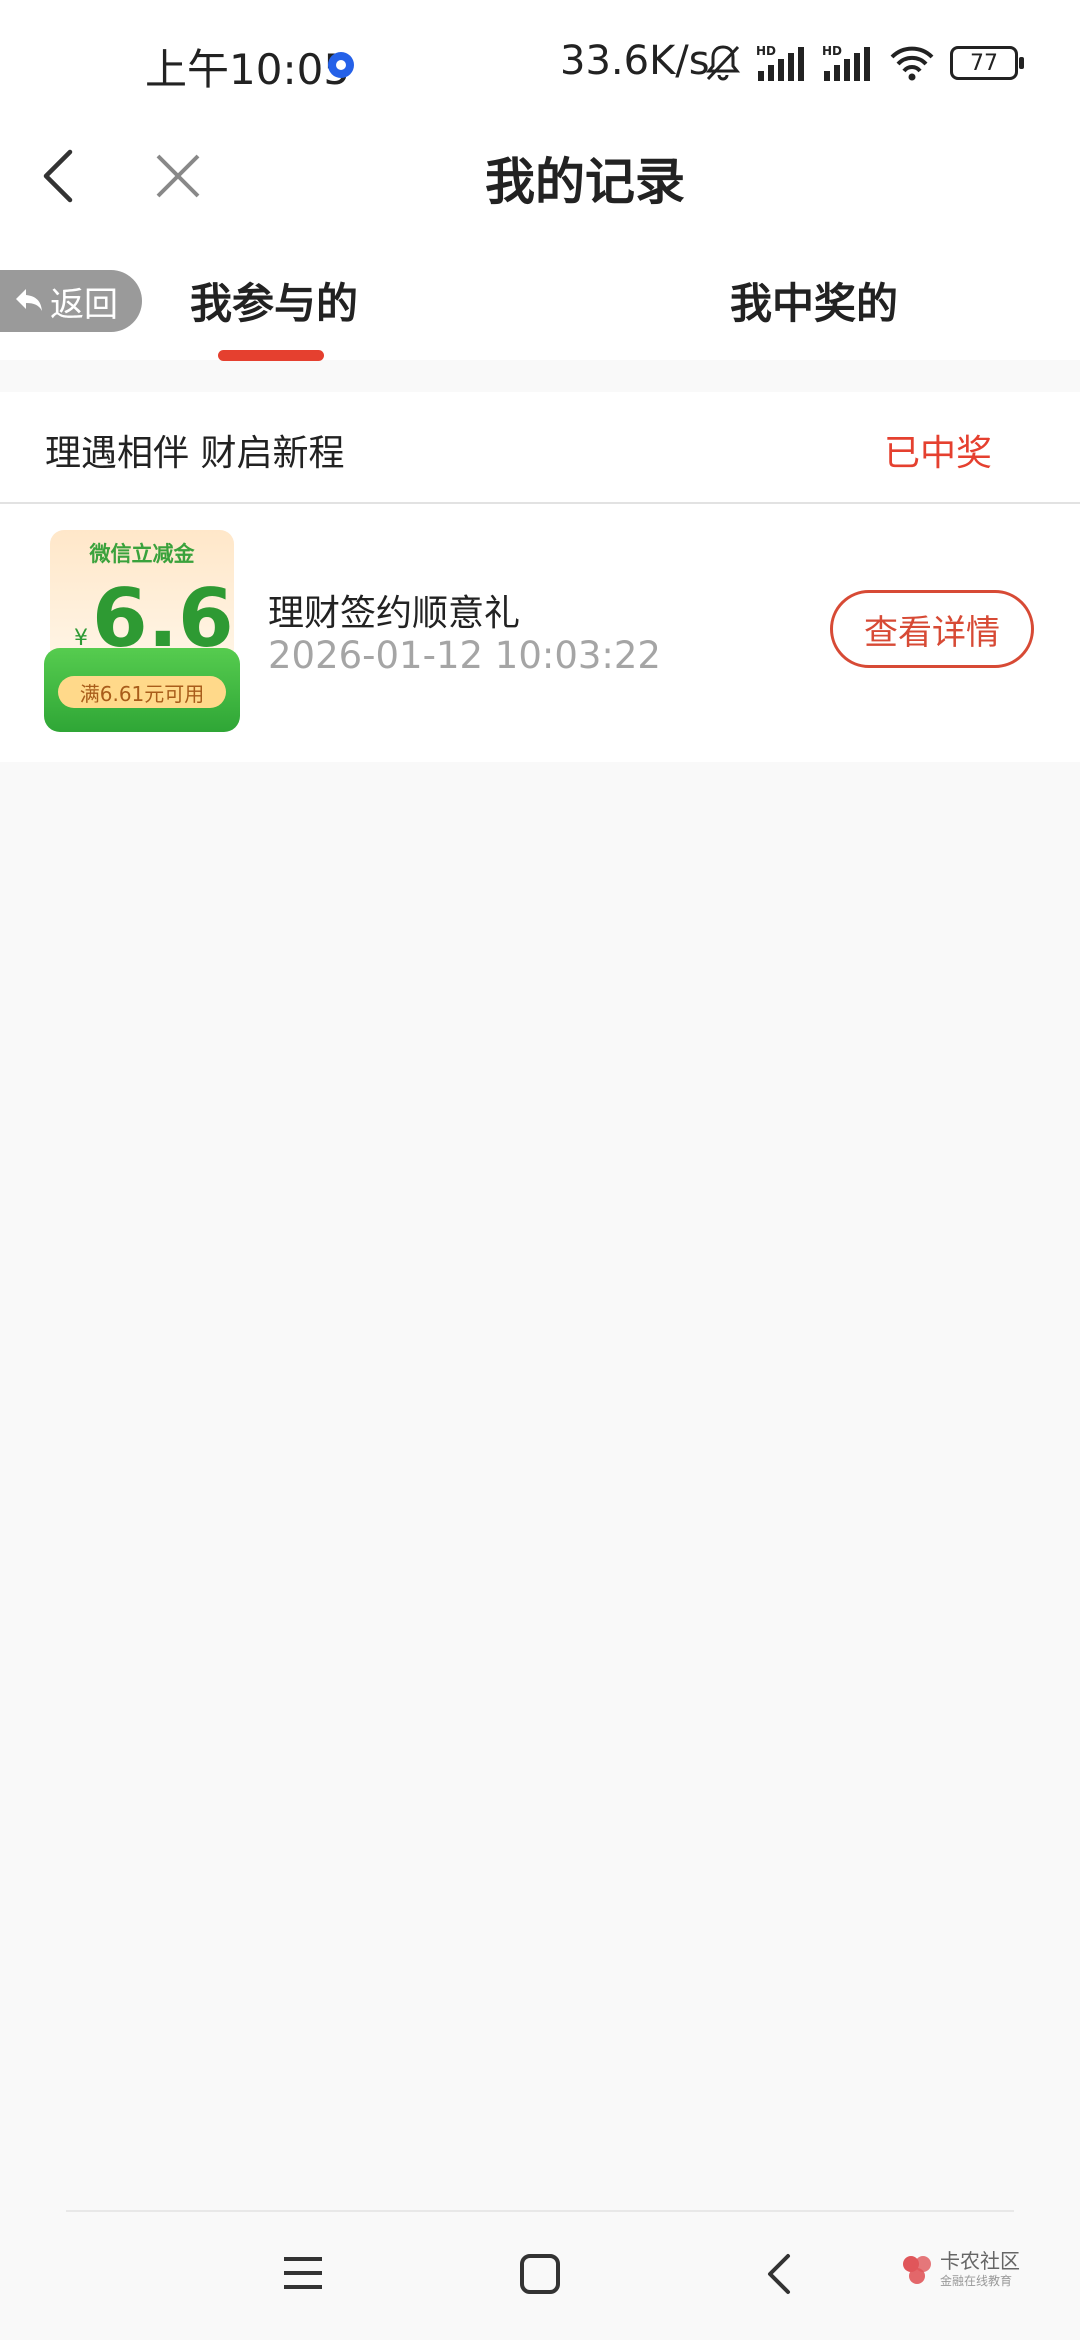  I want to click on watermark-logo-icon, so click(917, 2269).